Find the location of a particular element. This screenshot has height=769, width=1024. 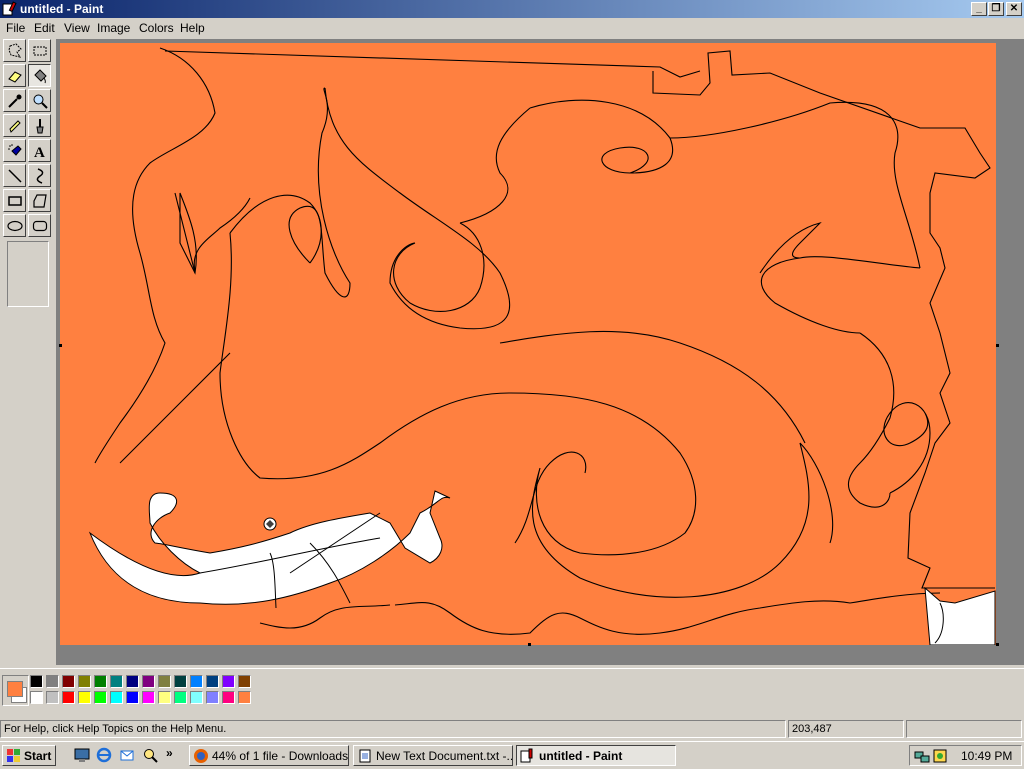

taskbar-item-downloads: 44% of 1 file - Downloads is located at coordinates (269, 755).